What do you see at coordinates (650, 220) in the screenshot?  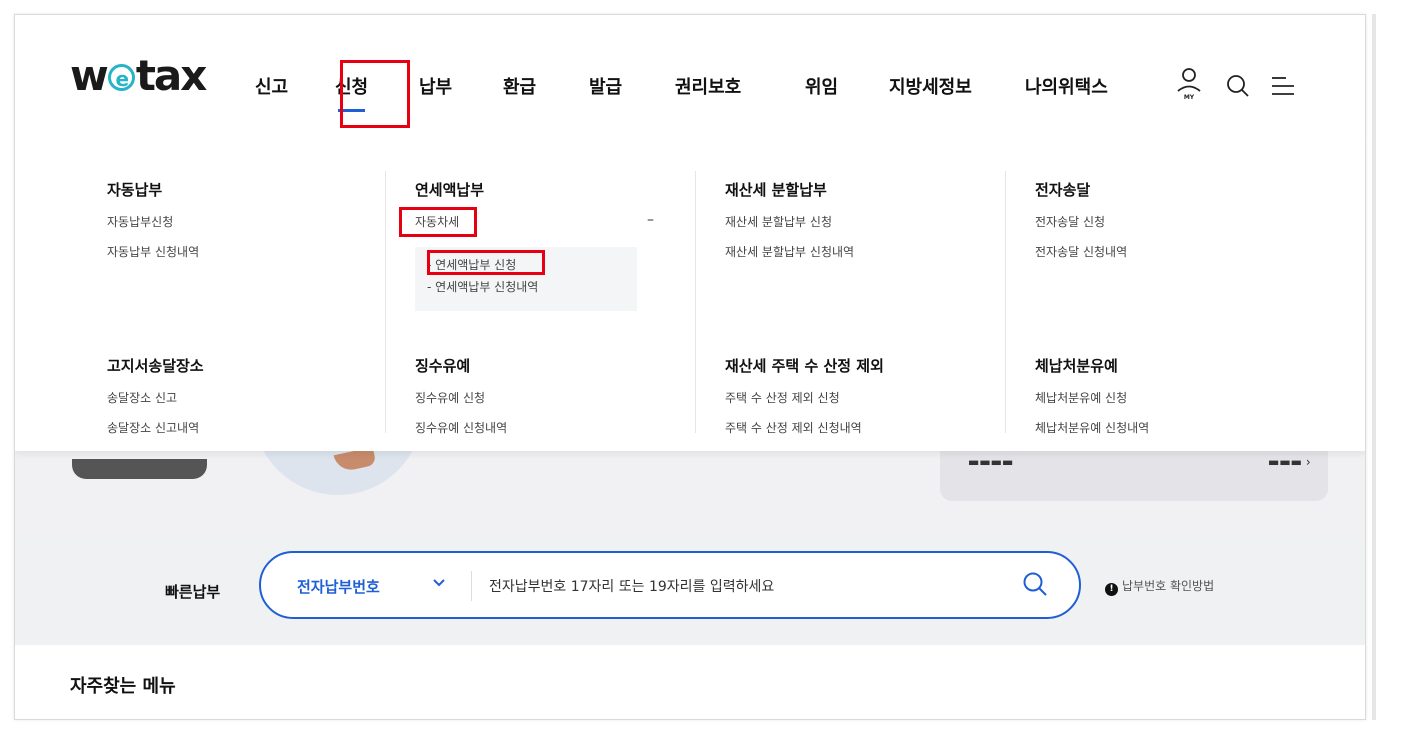 I see `collapse-icon: –` at bounding box center [650, 220].